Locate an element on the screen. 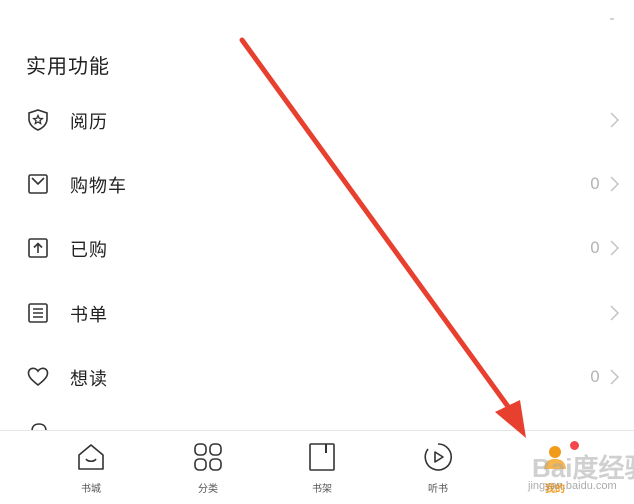 This screenshot has height=504, width=634. menu-item-want-to-read: 想读 0 is located at coordinates (317, 377).